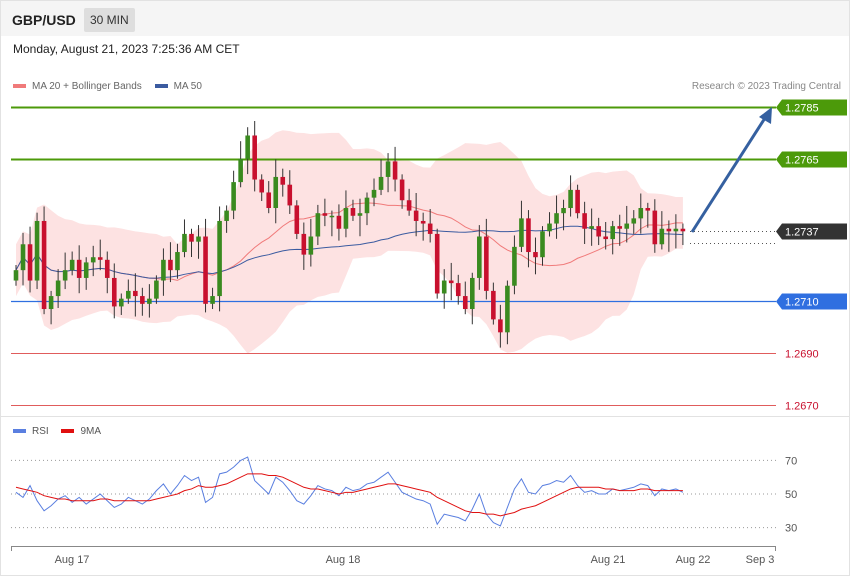 This screenshot has height=576, width=850. What do you see at coordinates (72, 560) in the screenshot?
I see `time-tick-0: Aug 17` at bounding box center [72, 560].